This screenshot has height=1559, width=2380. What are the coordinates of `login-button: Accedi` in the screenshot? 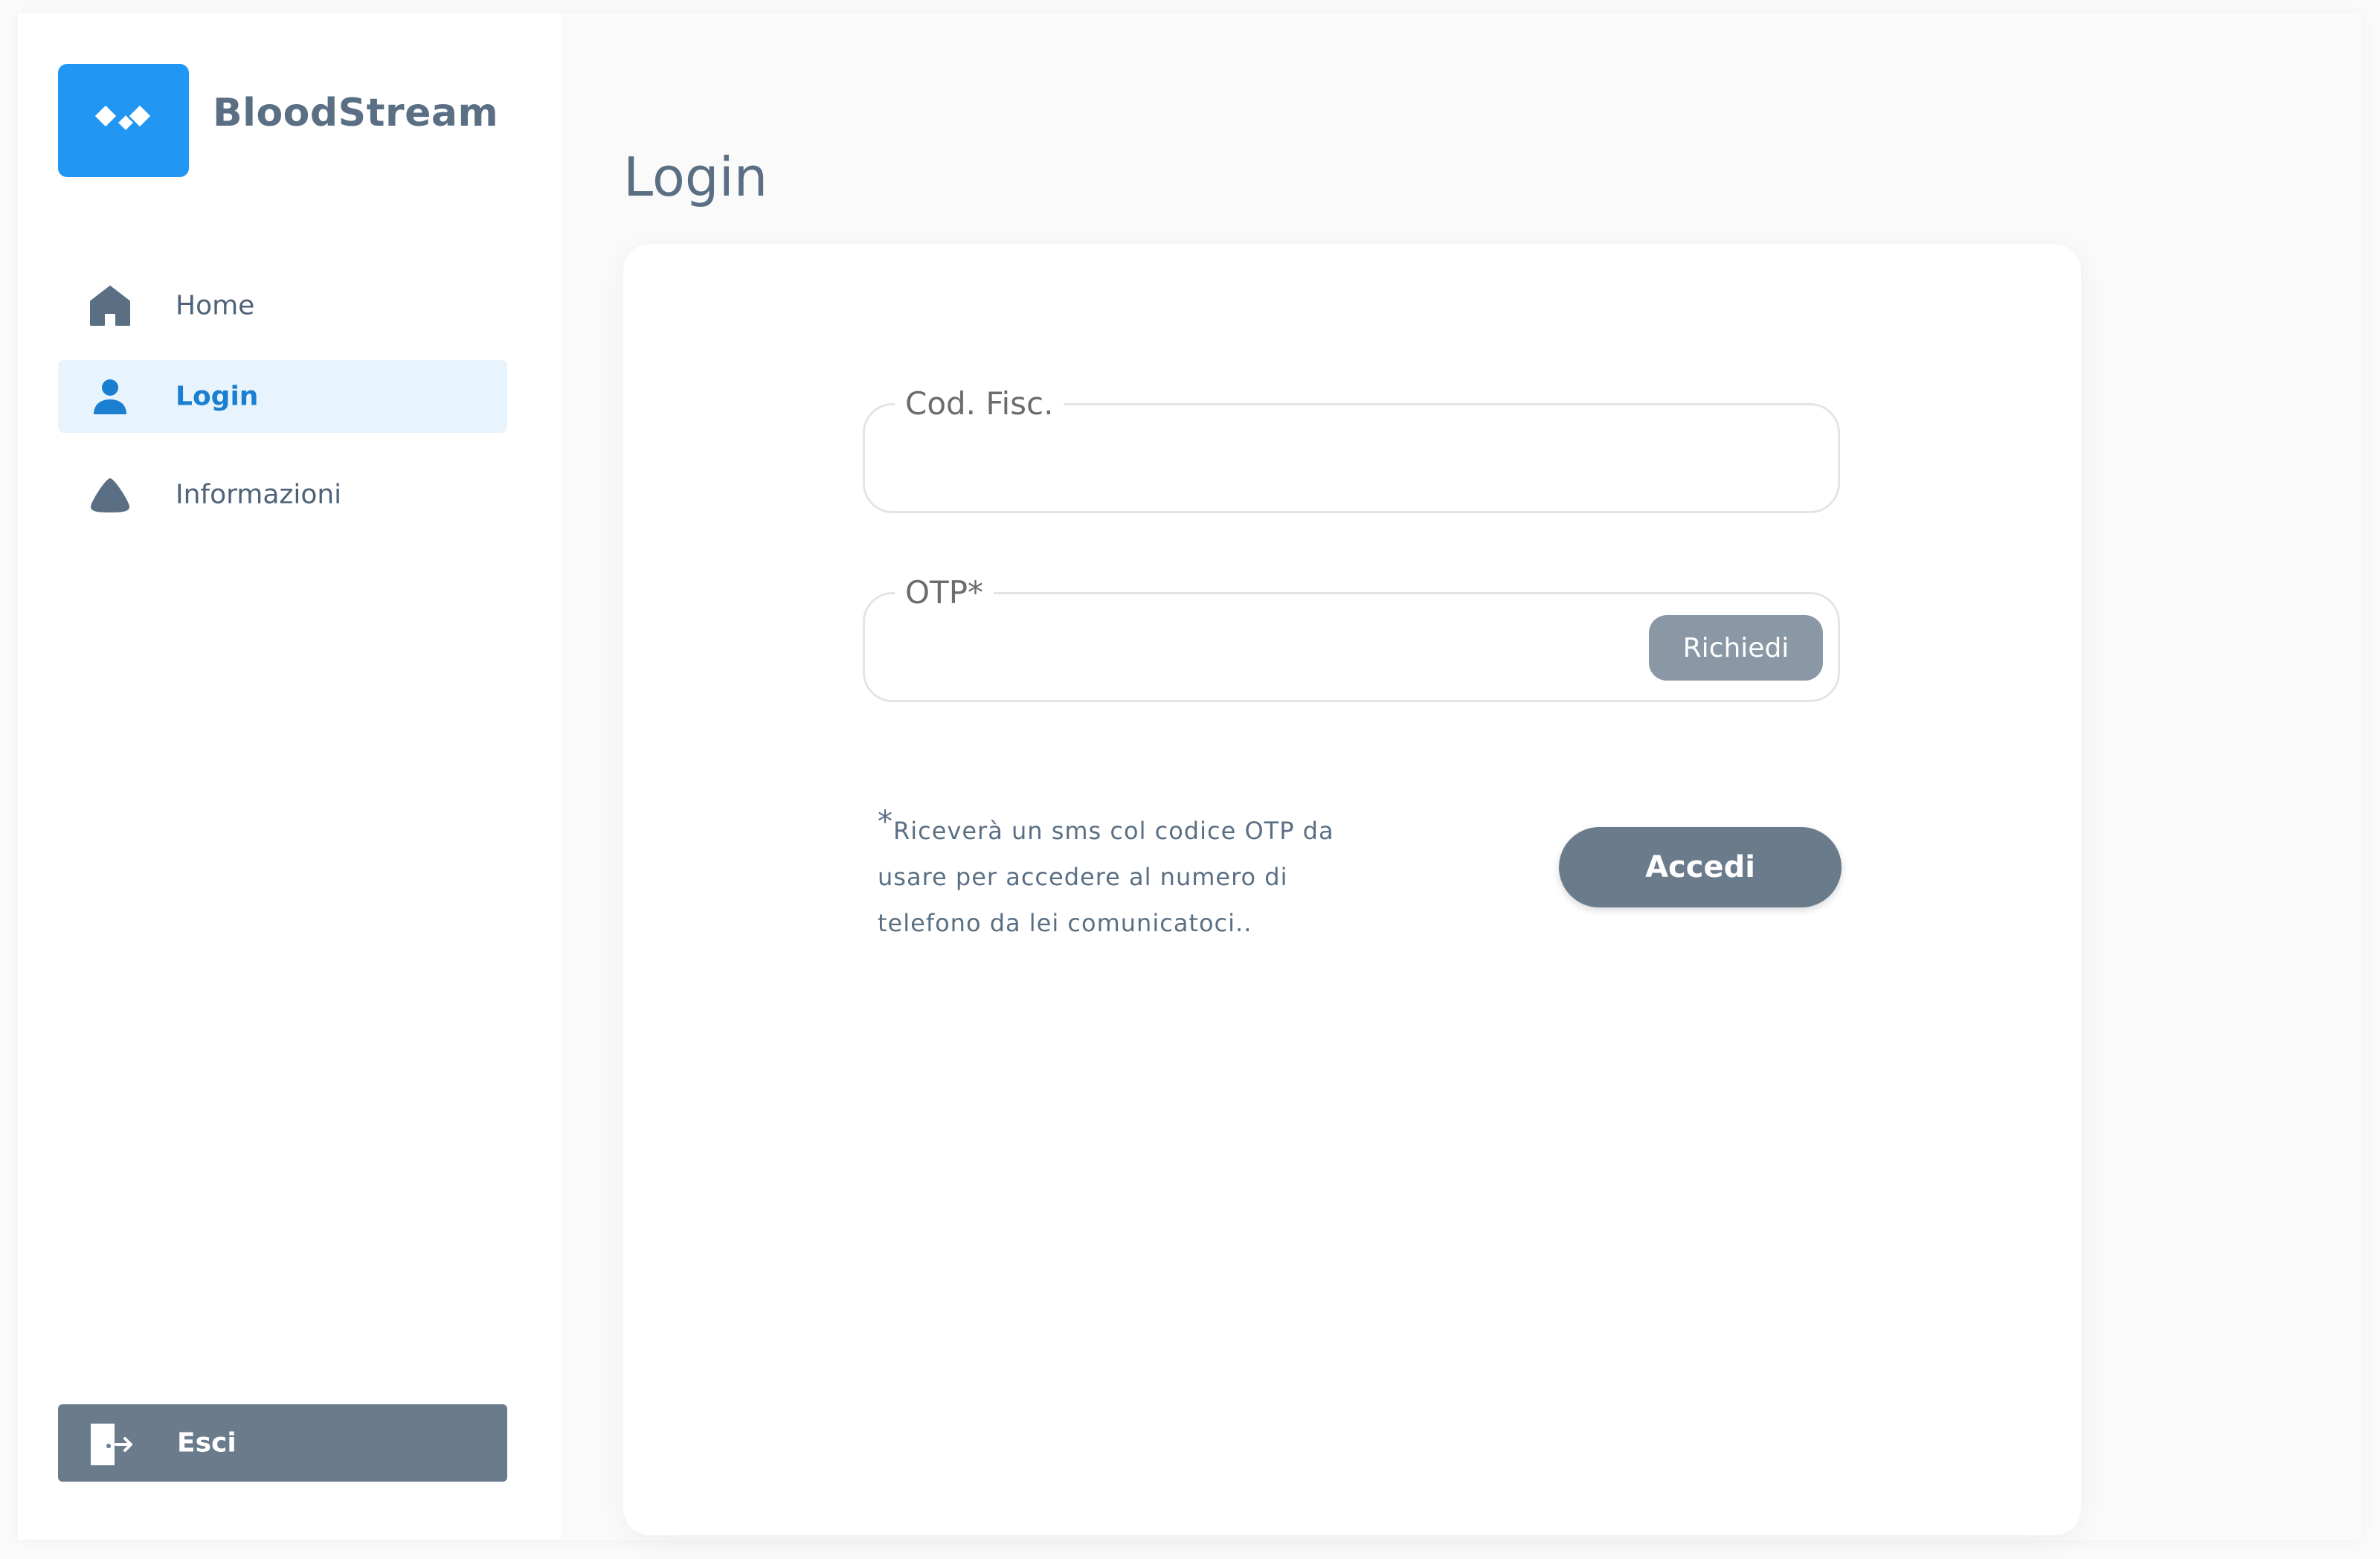 It's located at (1701, 867).